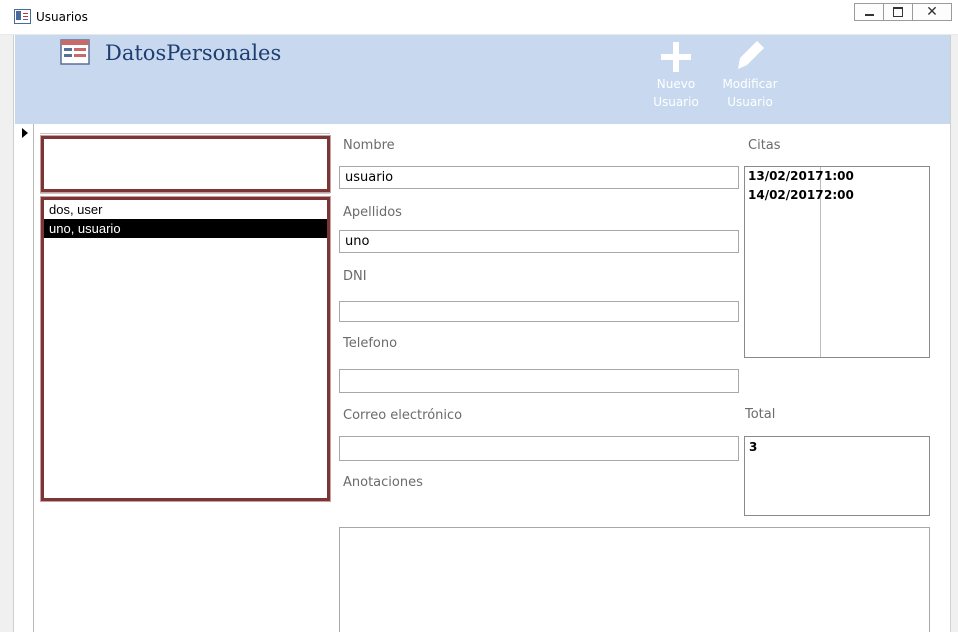  I want to click on nombre-field: usuario, so click(539, 177).